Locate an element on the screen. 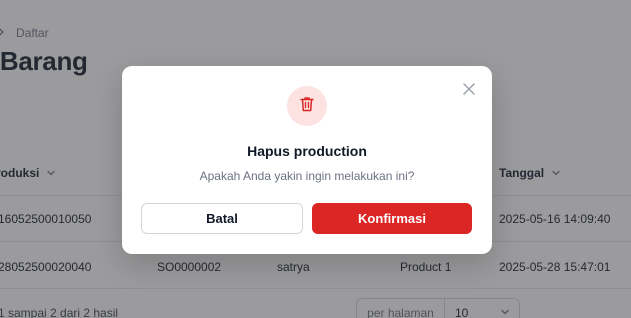 The width and height of the screenshot is (631, 318). close-icon is located at coordinates (469, 89).